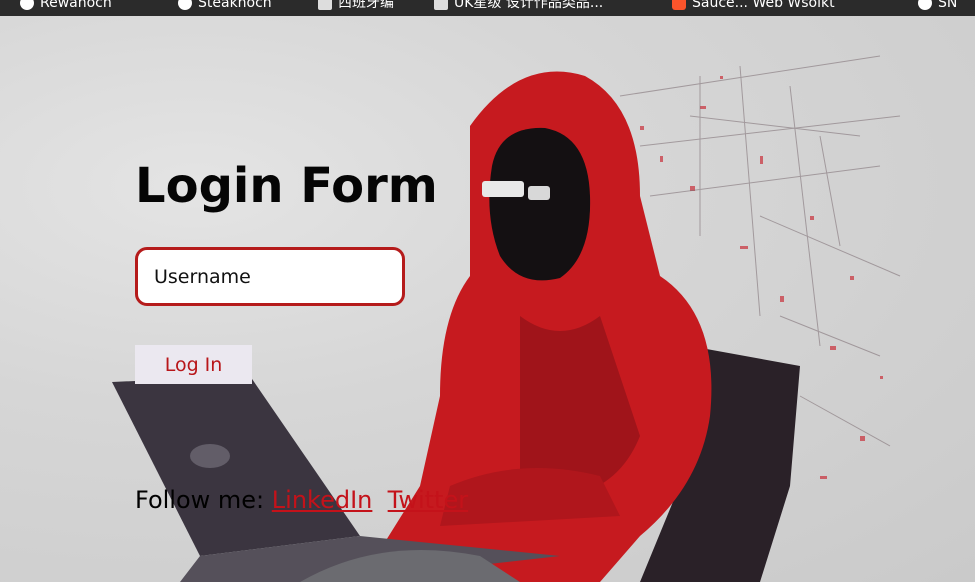  What do you see at coordinates (948, 5) in the screenshot?
I see `bookmark-label: SN` at bounding box center [948, 5].